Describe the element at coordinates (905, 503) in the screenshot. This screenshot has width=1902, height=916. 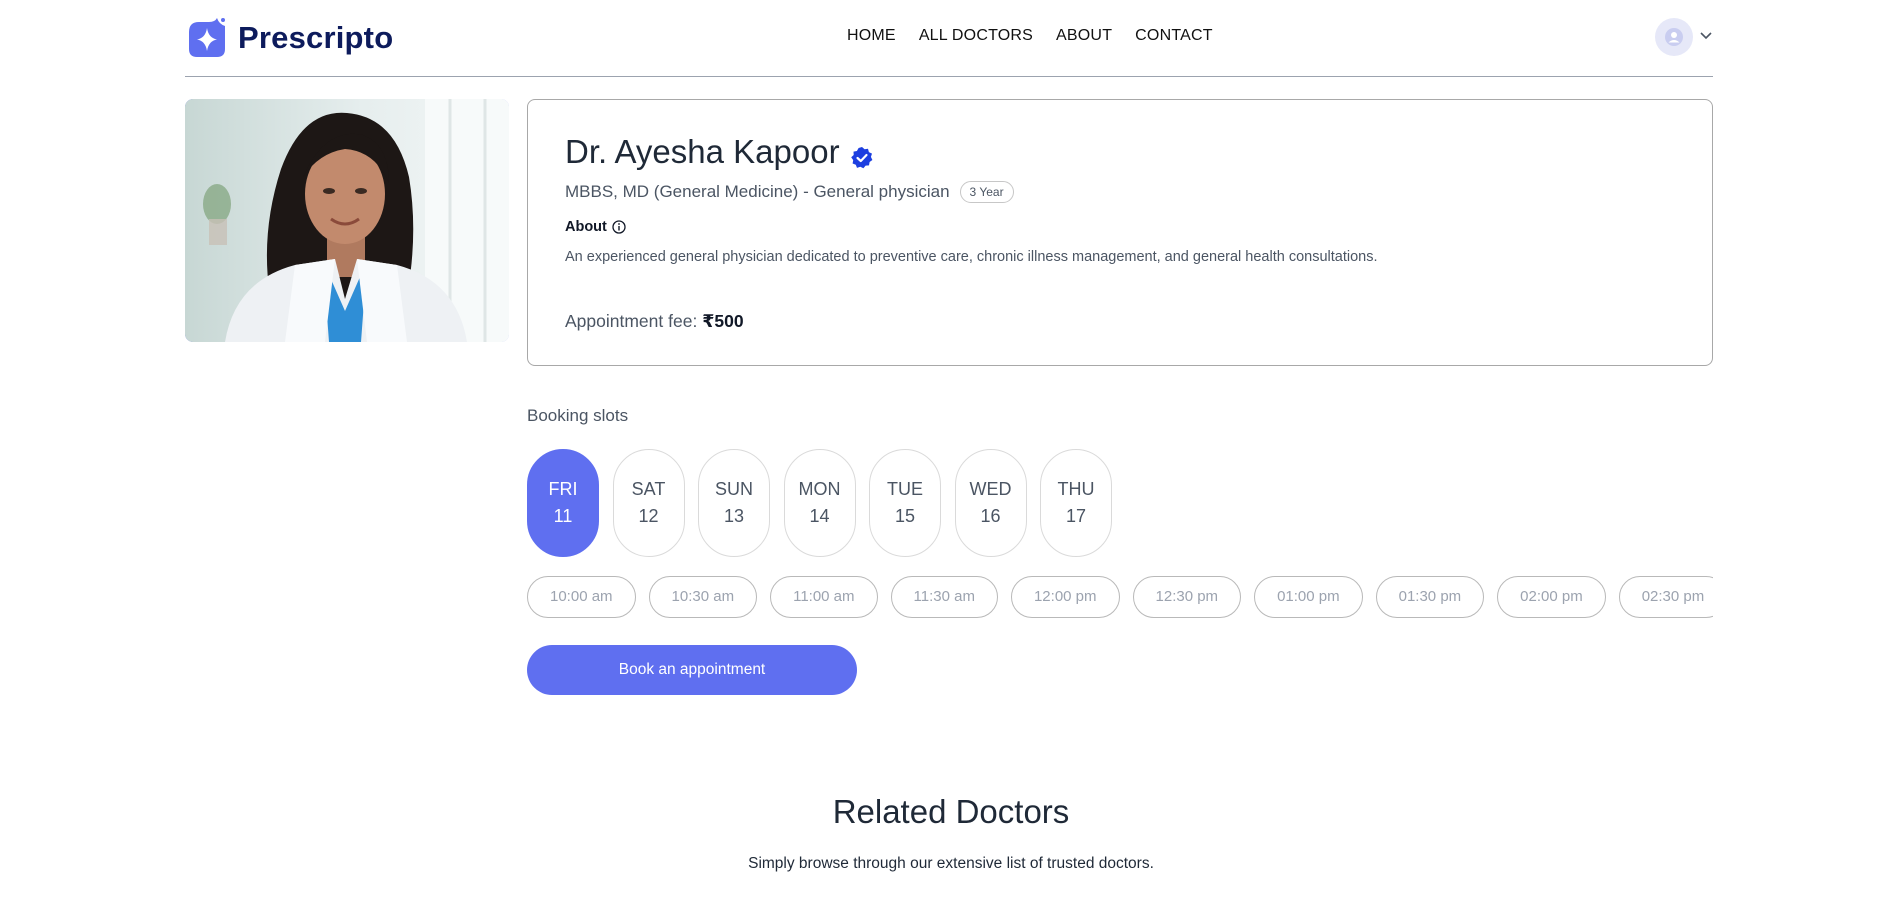
I see `day-slot: TUE 15` at that location.